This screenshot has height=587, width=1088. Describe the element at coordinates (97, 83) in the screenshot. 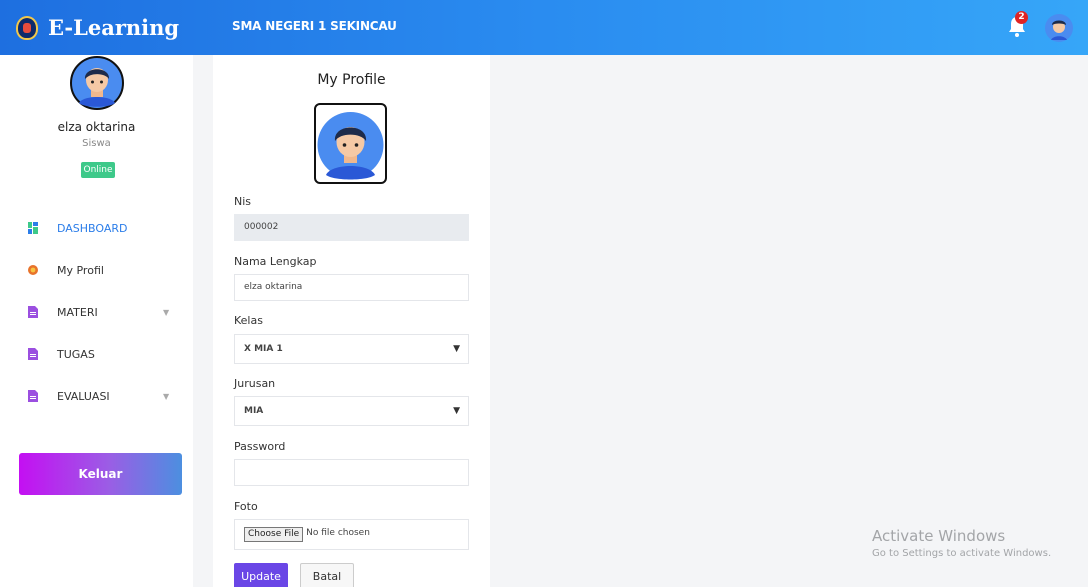

I see `profile-avatar-icon` at that location.